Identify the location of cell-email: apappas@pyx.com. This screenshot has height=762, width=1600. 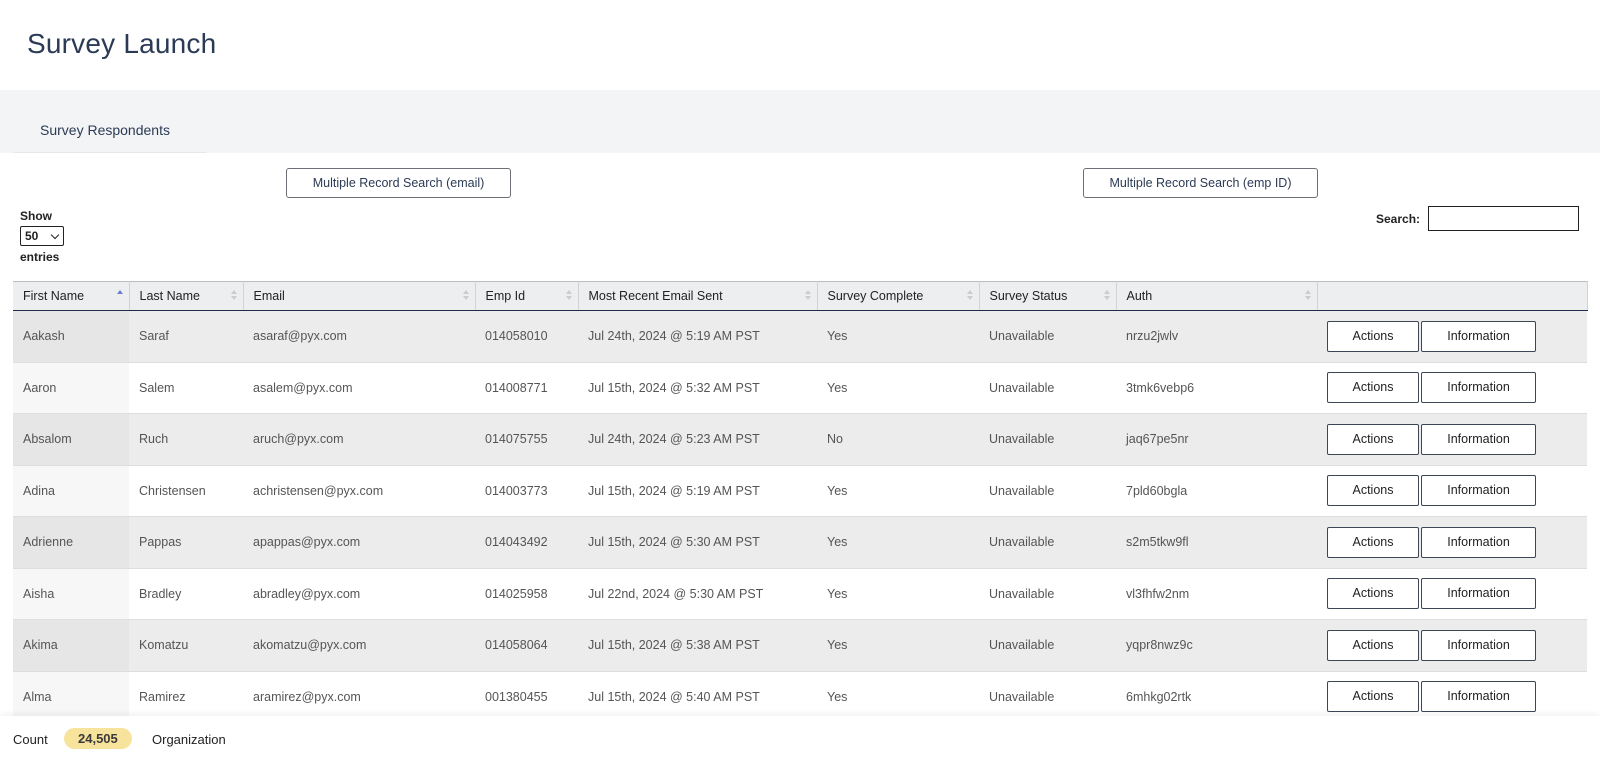
(359, 542).